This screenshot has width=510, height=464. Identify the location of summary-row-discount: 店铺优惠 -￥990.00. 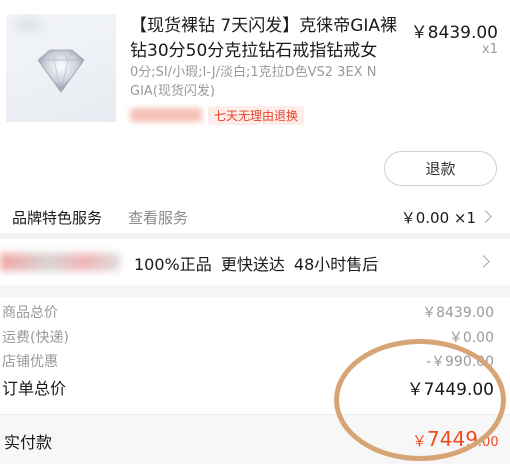
(255, 363).